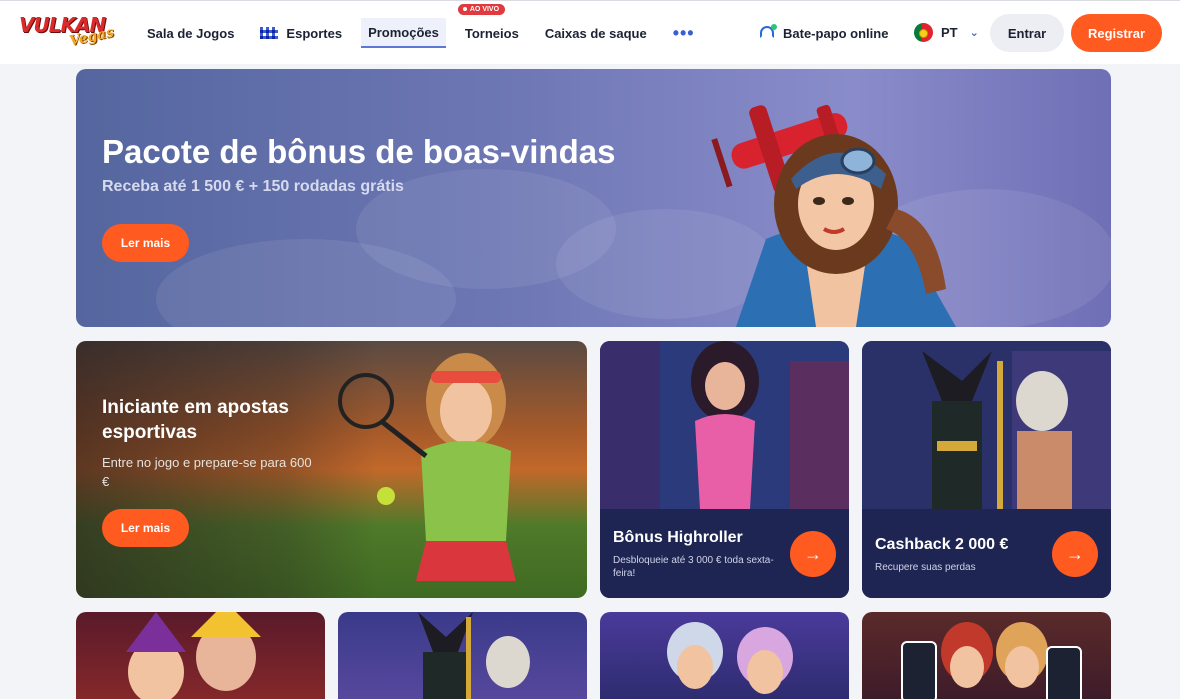 The width and height of the screenshot is (1180, 699). What do you see at coordinates (269, 33) in the screenshot?
I see `checkered-flag-icon` at bounding box center [269, 33].